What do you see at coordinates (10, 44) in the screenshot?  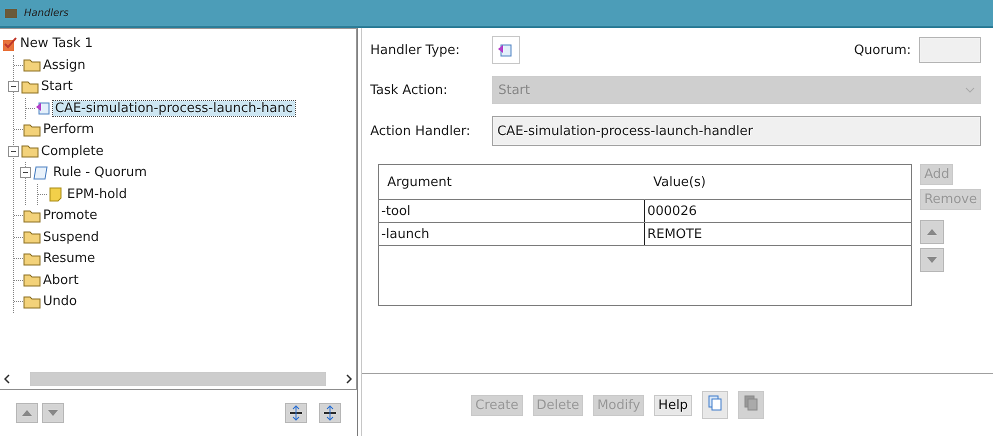 I see `task-icon` at bounding box center [10, 44].